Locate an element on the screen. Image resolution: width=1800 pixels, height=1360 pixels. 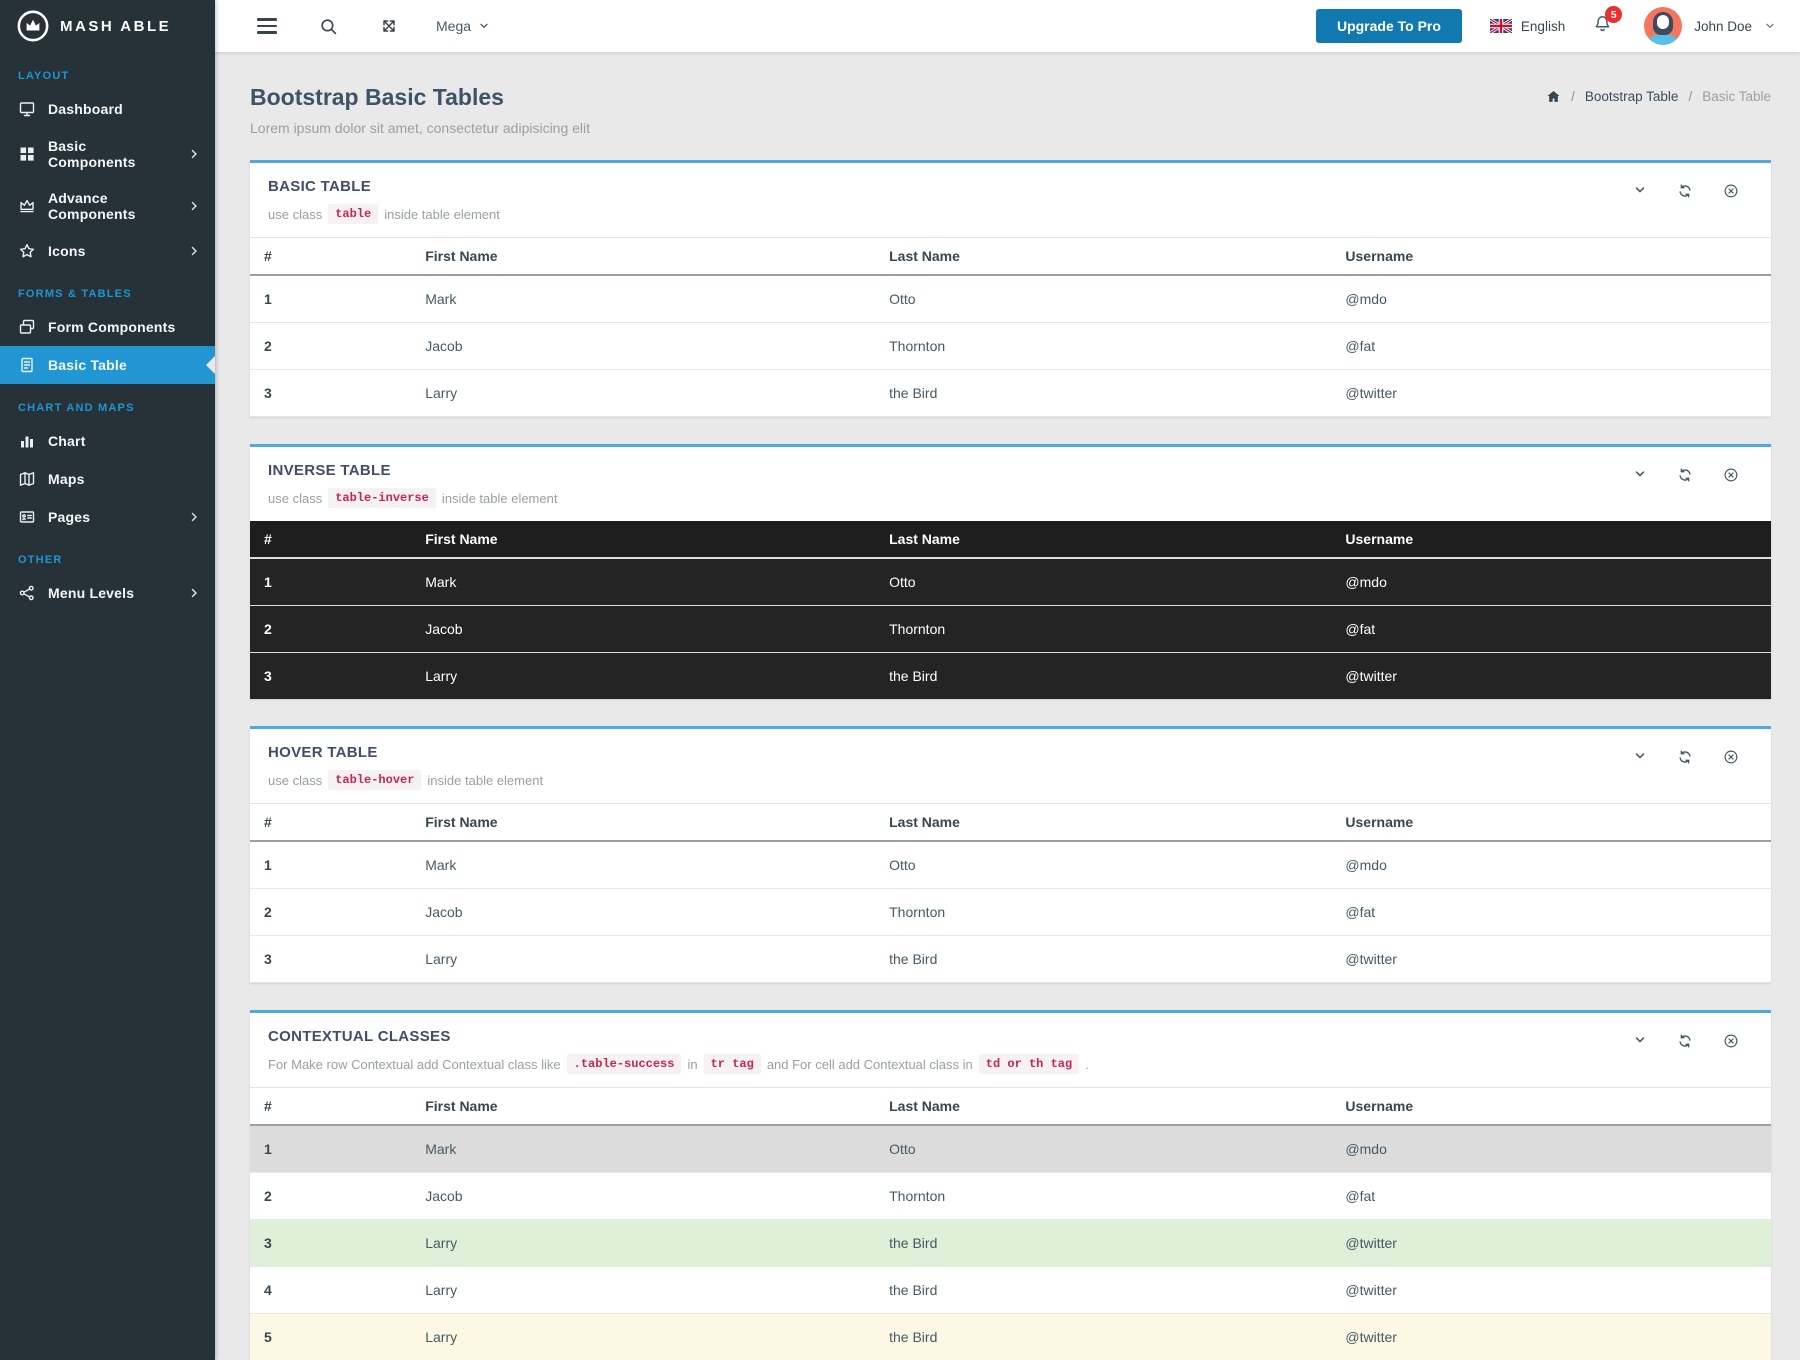
home-icon is located at coordinates (1553, 96).